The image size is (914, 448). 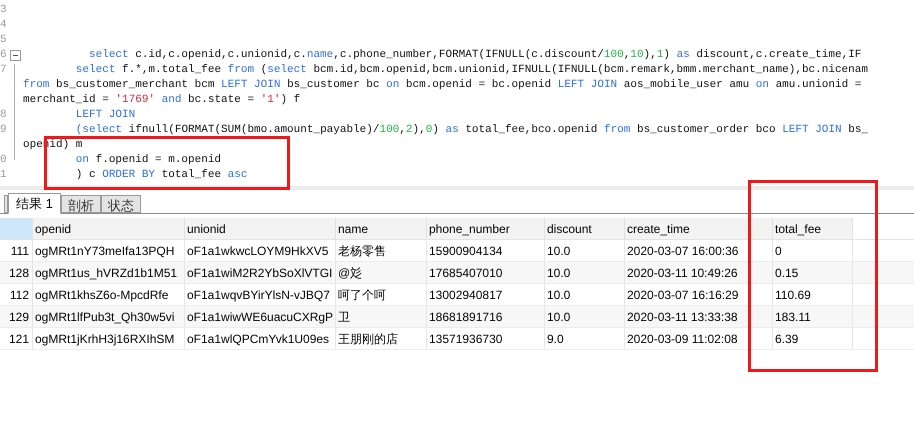 I want to click on line-number: 1, so click(x=3, y=175).